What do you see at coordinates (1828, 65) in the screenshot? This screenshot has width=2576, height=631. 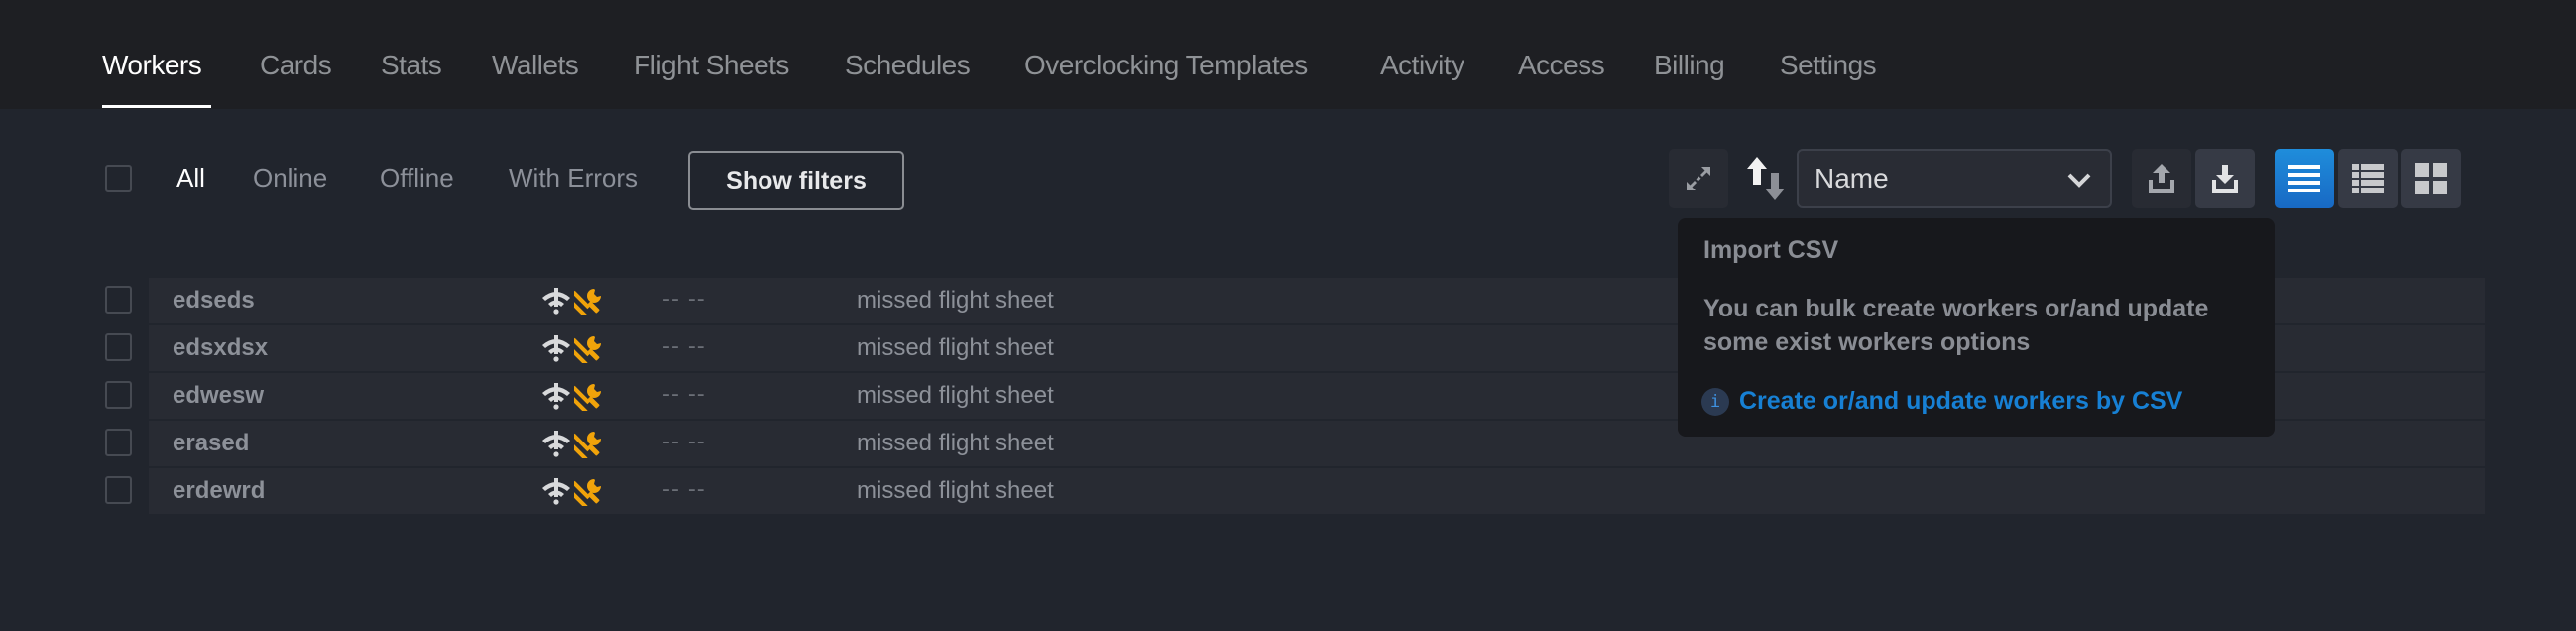 I see `tab-settings: Settings` at bounding box center [1828, 65].